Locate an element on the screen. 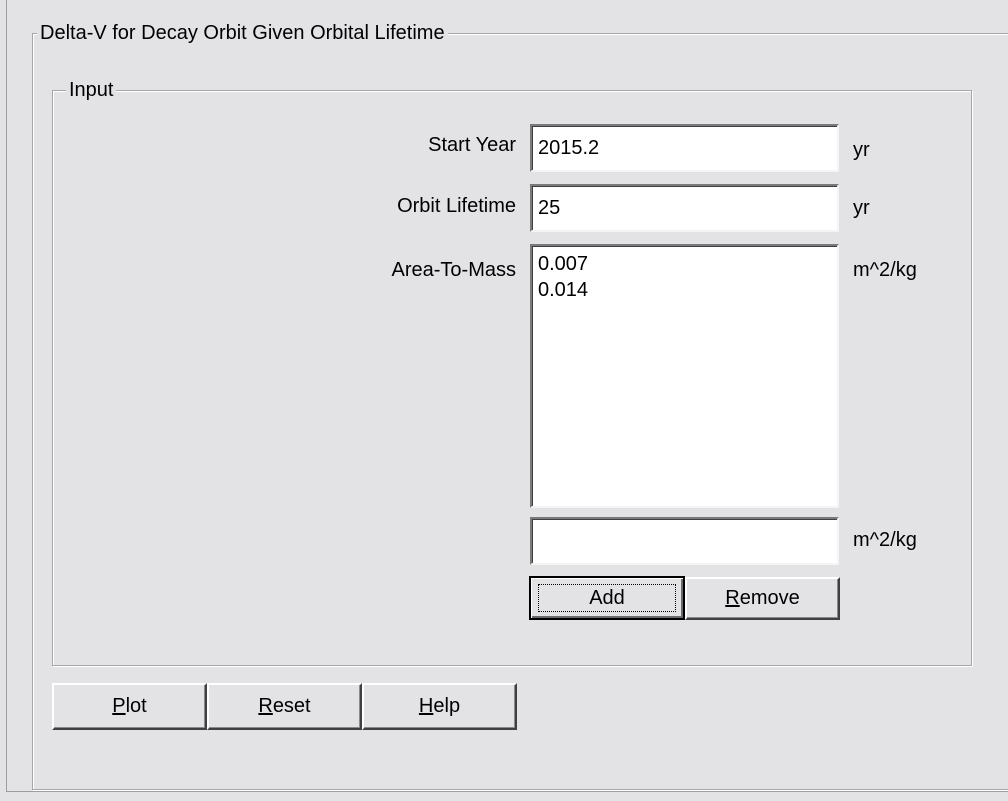 The image size is (1008, 801). start-year-label: Start Year is located at coordinates (472, 145).